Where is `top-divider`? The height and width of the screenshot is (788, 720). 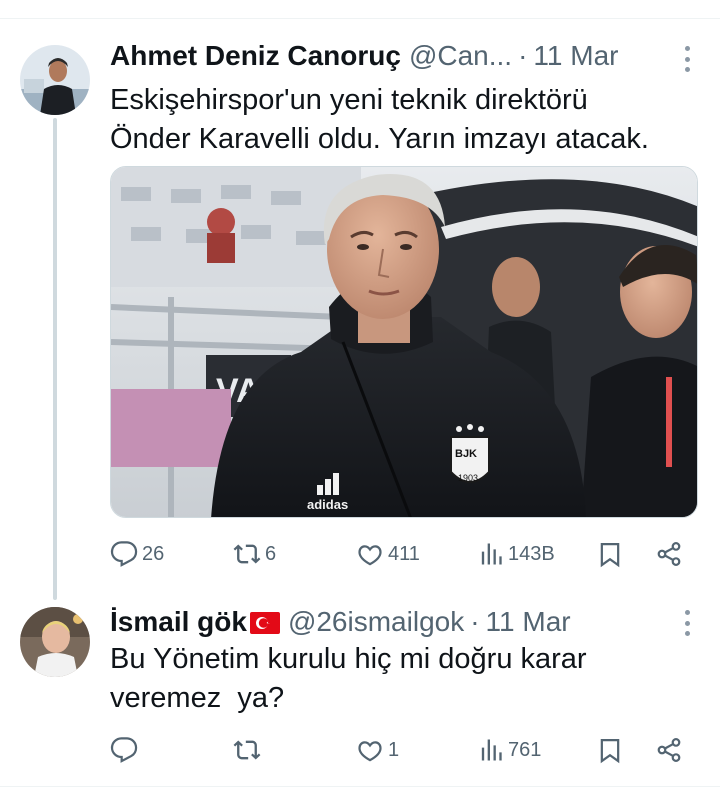
top-divider is located at coordinates (360, 18).